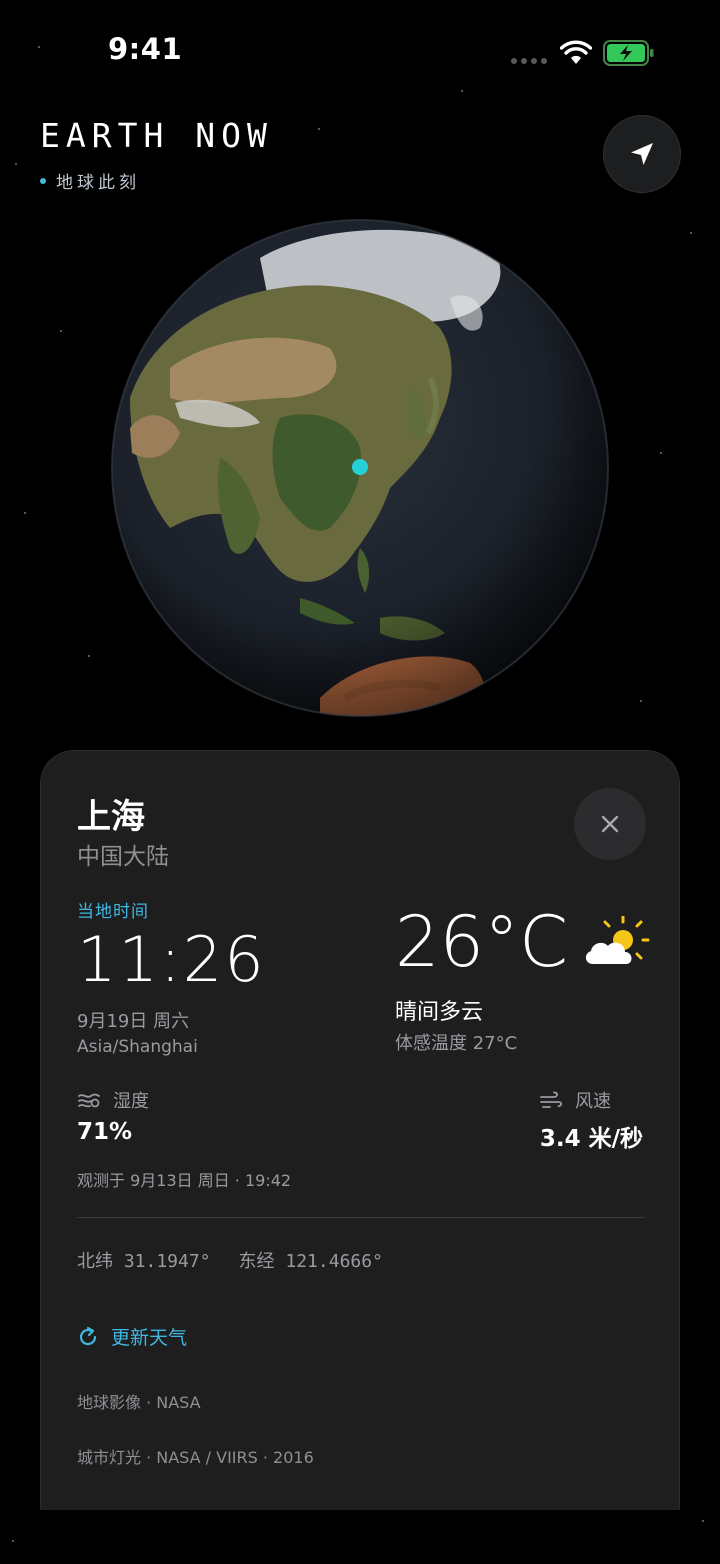 This screenshot has height=1564, width=720. What do you see at coordinates (89, 1100) in the screenshot?
I see `humidity-icon` at bounding box center [89, 1100].